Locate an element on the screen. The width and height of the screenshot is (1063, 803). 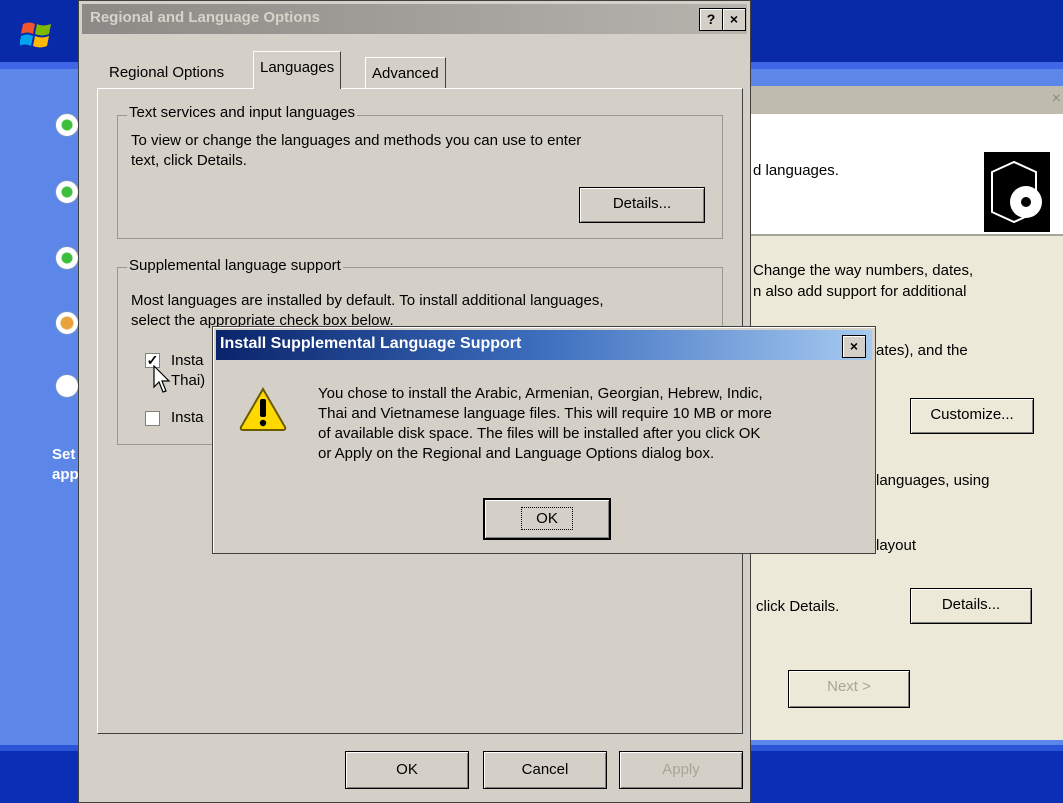
message-ok-button: OK is located at coordinates (547, 519).